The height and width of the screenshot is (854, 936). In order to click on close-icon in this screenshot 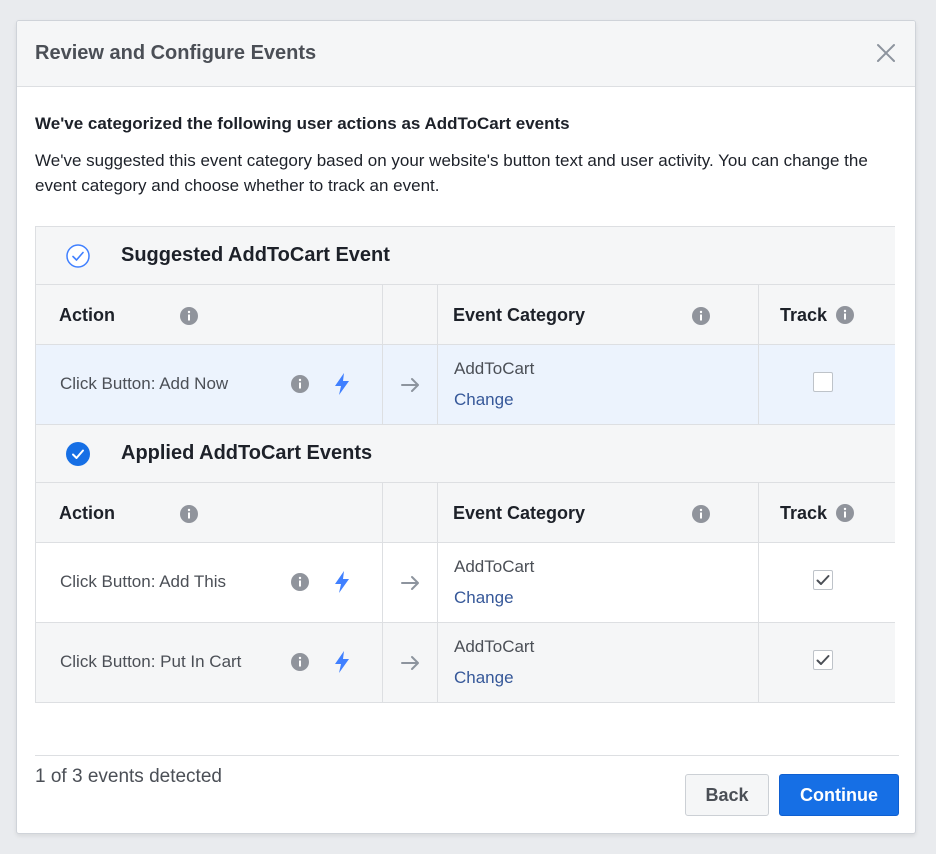, I will do `click(886, 53)`.